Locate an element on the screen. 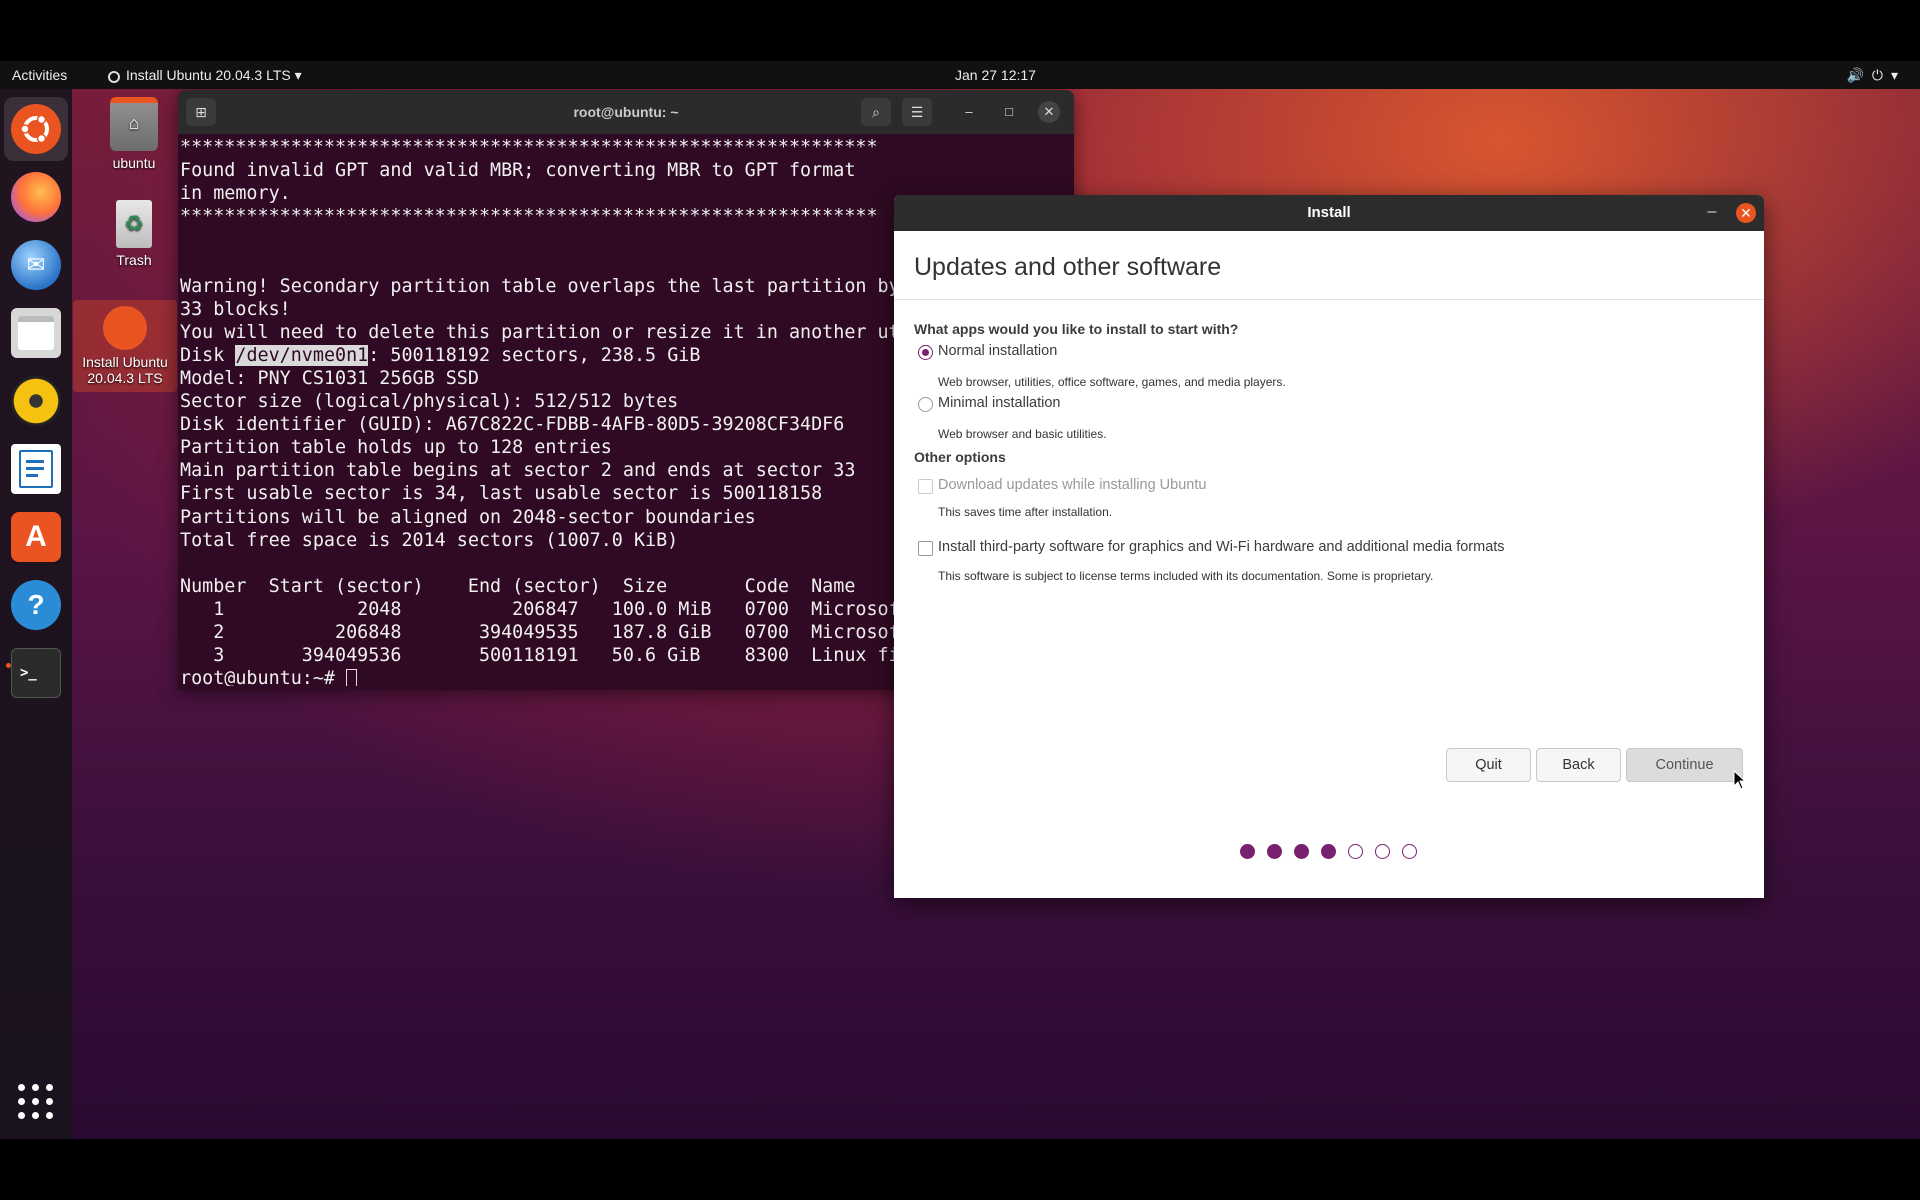 This screenshot has width=1920, height=1200. desktop-home-folder: ⌂ ubuntu is located at coordinates (134, 134).